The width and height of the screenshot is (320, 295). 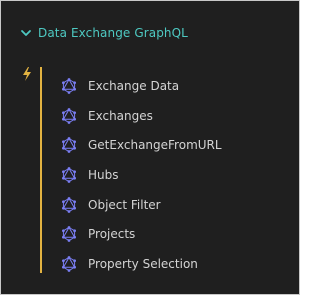 I want to click on list-item-label: GetExchangeFromURL, so click(x=155, y=145).